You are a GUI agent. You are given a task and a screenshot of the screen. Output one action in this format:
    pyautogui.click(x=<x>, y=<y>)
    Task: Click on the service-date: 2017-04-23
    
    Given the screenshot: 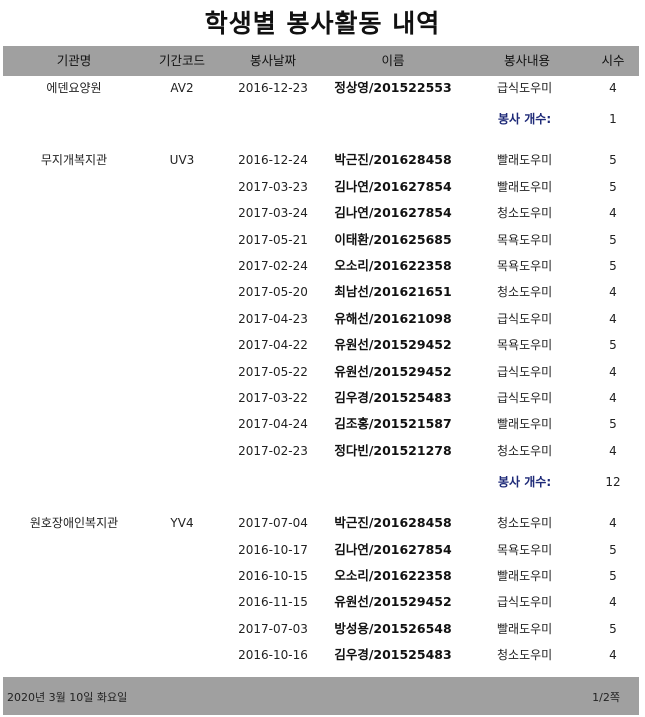 What is the action you would take?
    pyautogui.click(x=273, y=318)
    